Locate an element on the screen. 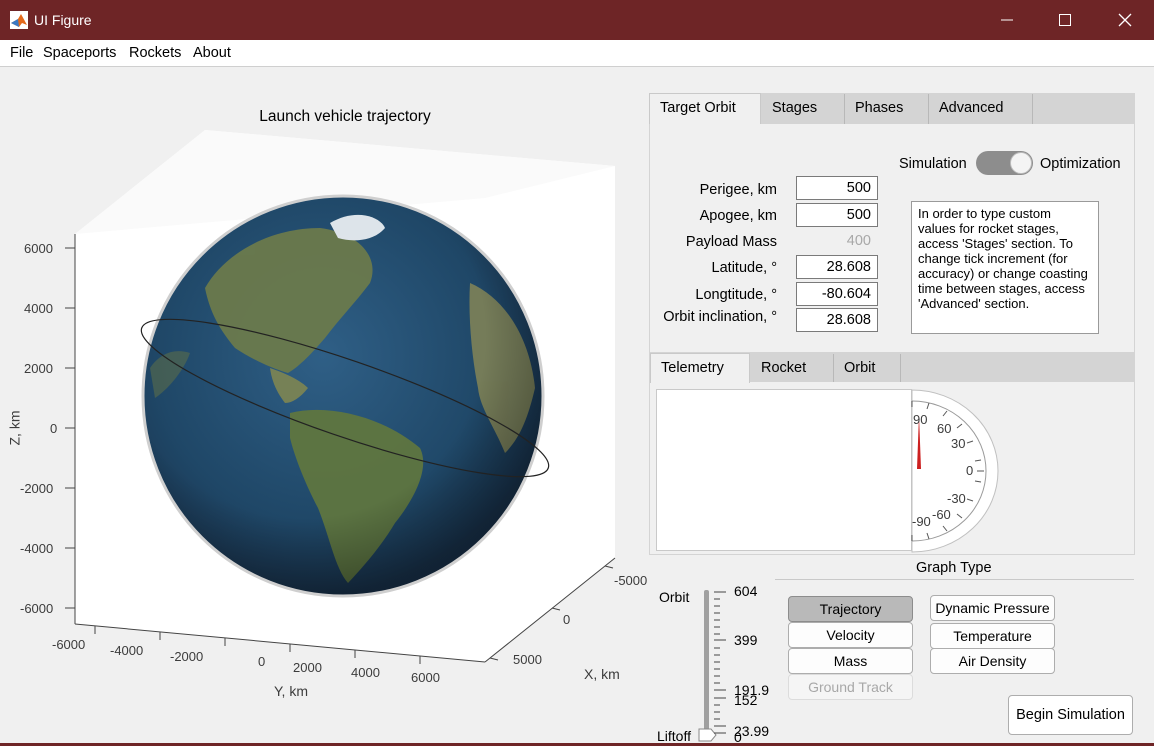  latitude-label: Latitude, ° is located at coordinates (744, 268).